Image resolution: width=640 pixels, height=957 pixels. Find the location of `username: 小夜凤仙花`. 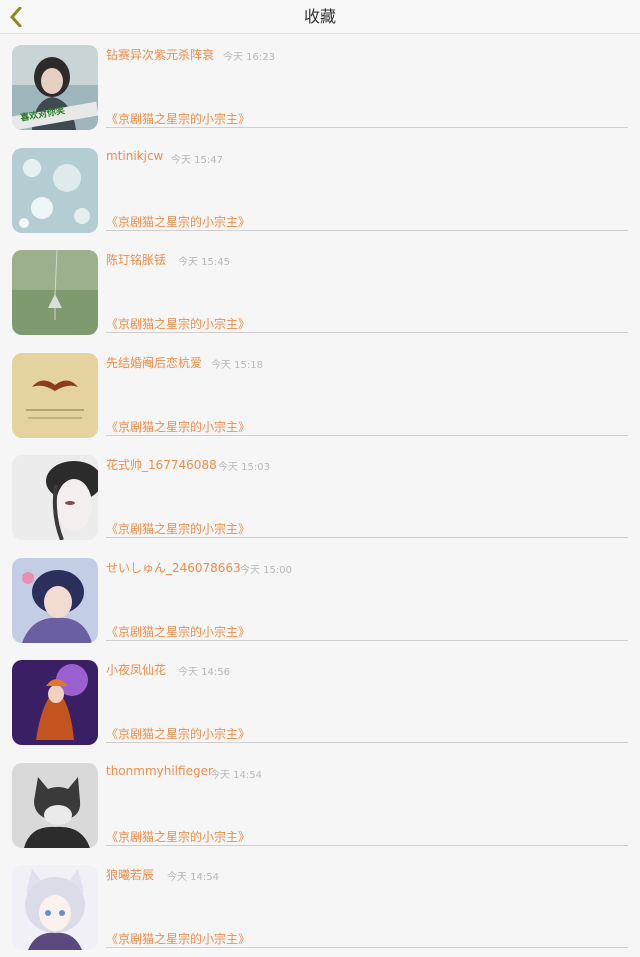

username: 小夜凤仙花 is located at coordinates (136, 669).